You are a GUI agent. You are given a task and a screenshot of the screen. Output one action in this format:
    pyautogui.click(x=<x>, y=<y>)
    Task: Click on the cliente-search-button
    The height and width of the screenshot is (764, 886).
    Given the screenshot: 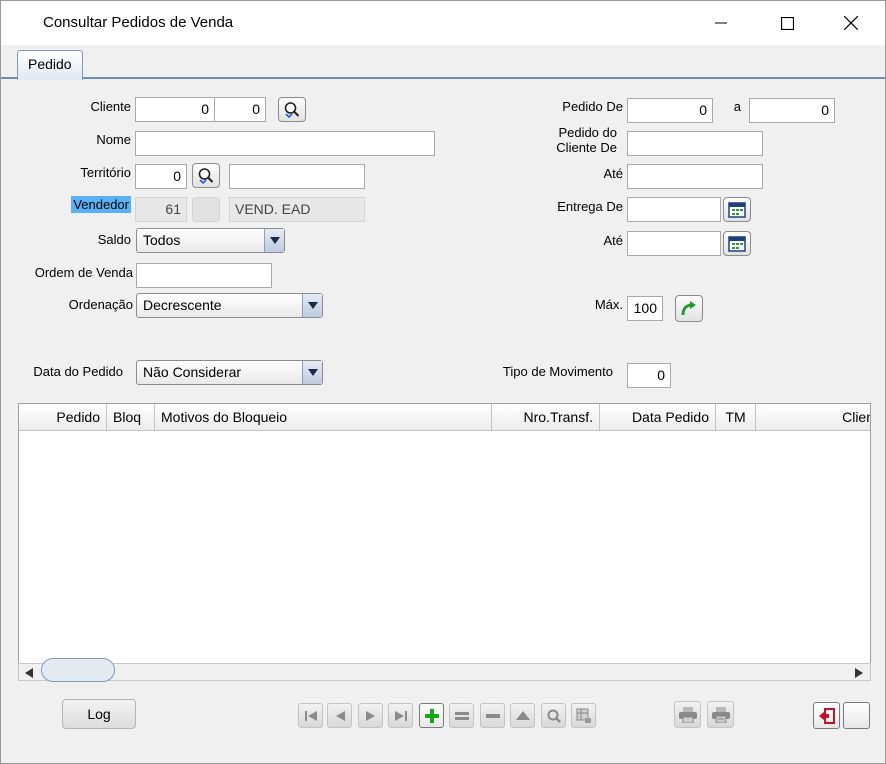 What is the action you would take?
    pyautogui.click(x=292, y=109)
    